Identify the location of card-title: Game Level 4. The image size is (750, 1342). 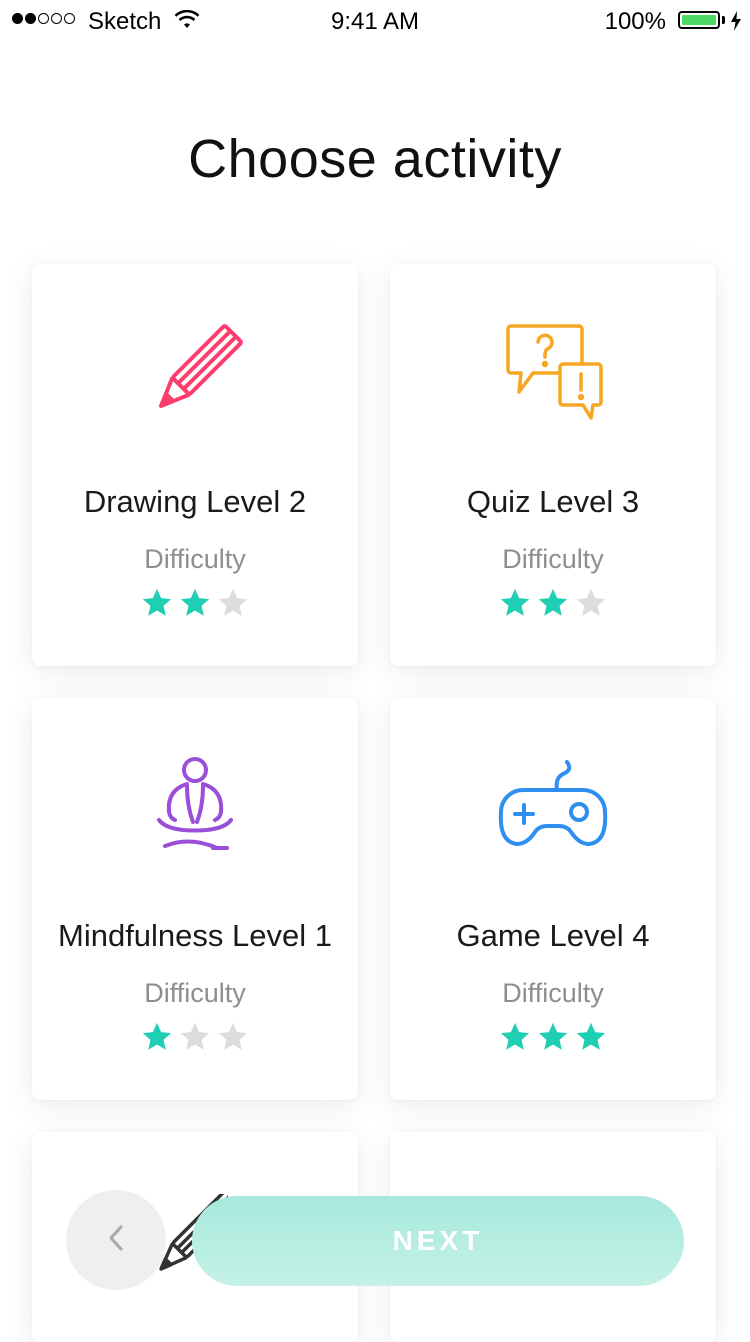
(553, 935).